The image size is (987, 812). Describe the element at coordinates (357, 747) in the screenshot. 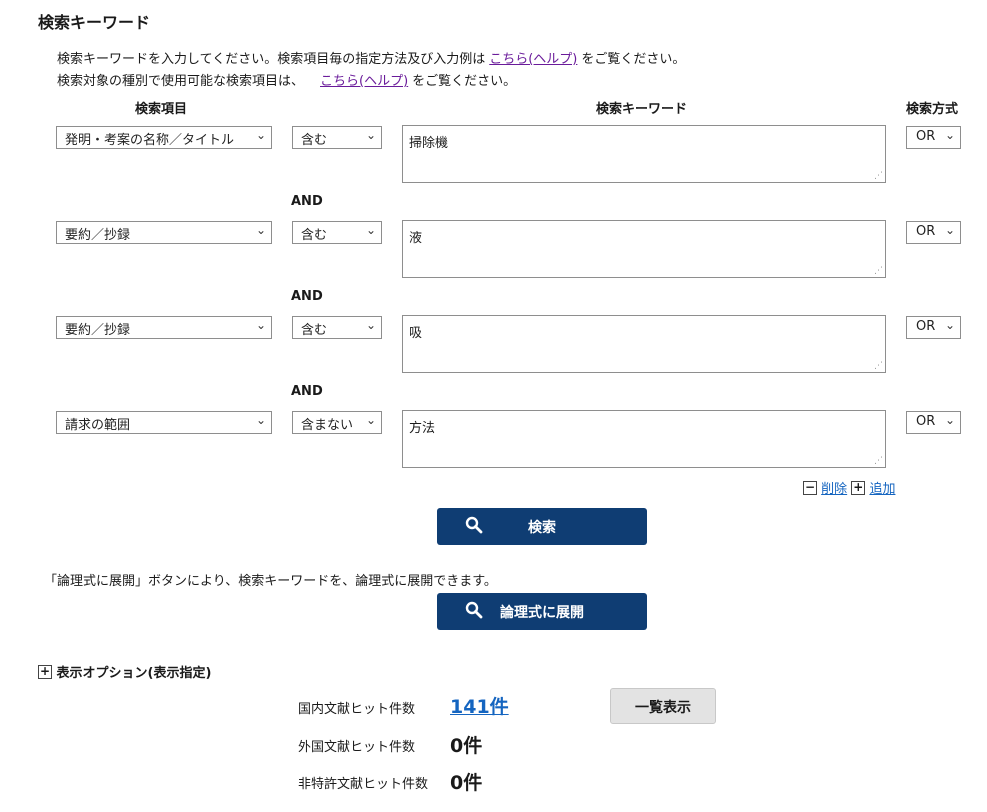

I see `foreign-hits-label: 外国文献ヒット件数` at that location.